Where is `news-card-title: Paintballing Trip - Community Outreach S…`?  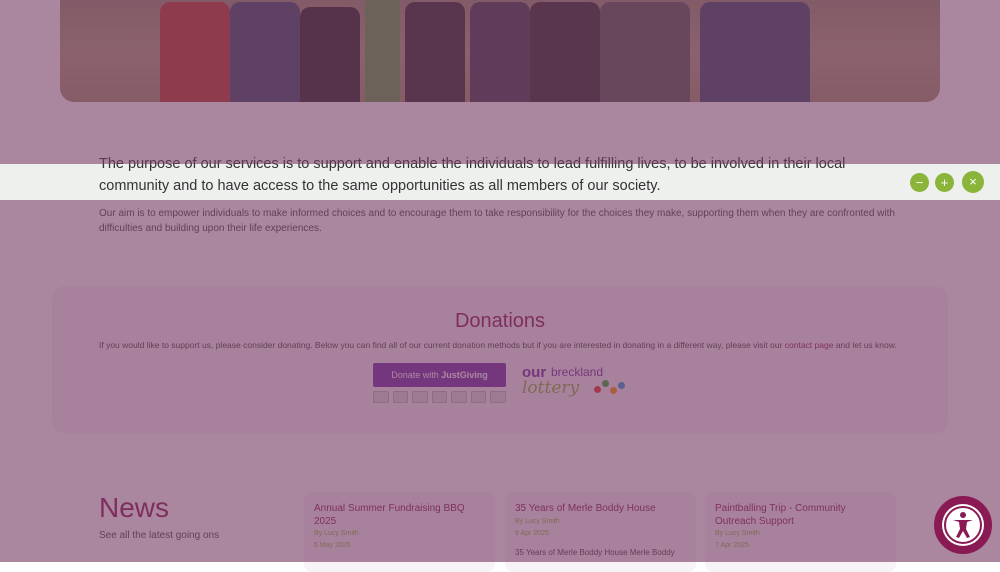 news-card-title: Paintballing Trip - Community Outreach S… is located at coordinates (800, 515).